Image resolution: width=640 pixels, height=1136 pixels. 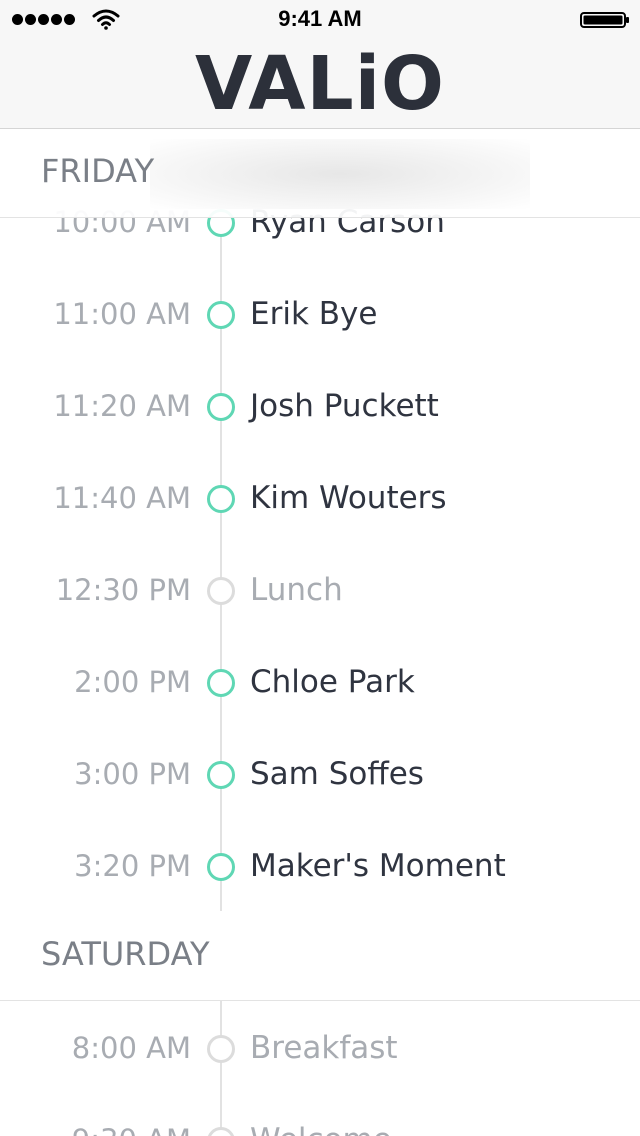 What do you see at coordinates (332, 682) in the screenshot?
I see `event-title: Chloe Park` at bounding box center [332, 682].